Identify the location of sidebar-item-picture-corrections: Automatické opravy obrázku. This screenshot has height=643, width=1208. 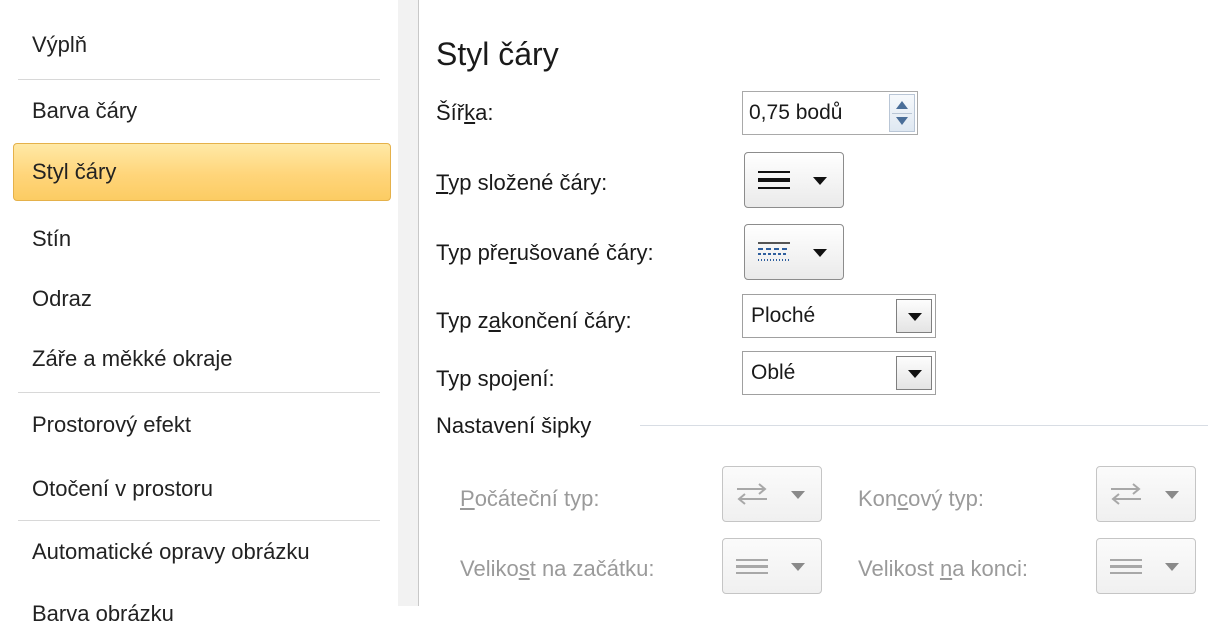
(199, 552).